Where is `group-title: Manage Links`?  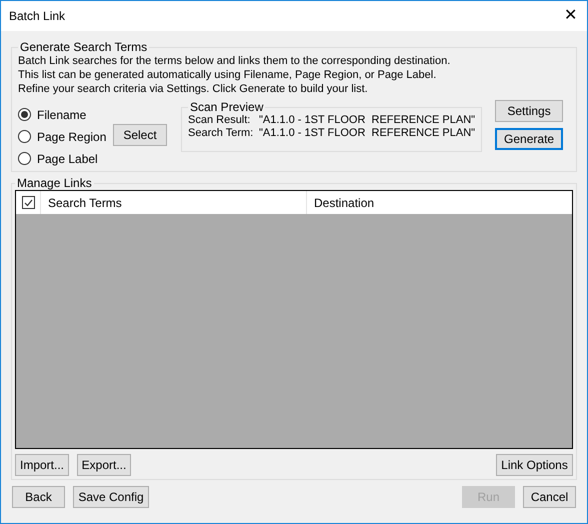 group-title: Manage Links is located at coordinates (54, 183).